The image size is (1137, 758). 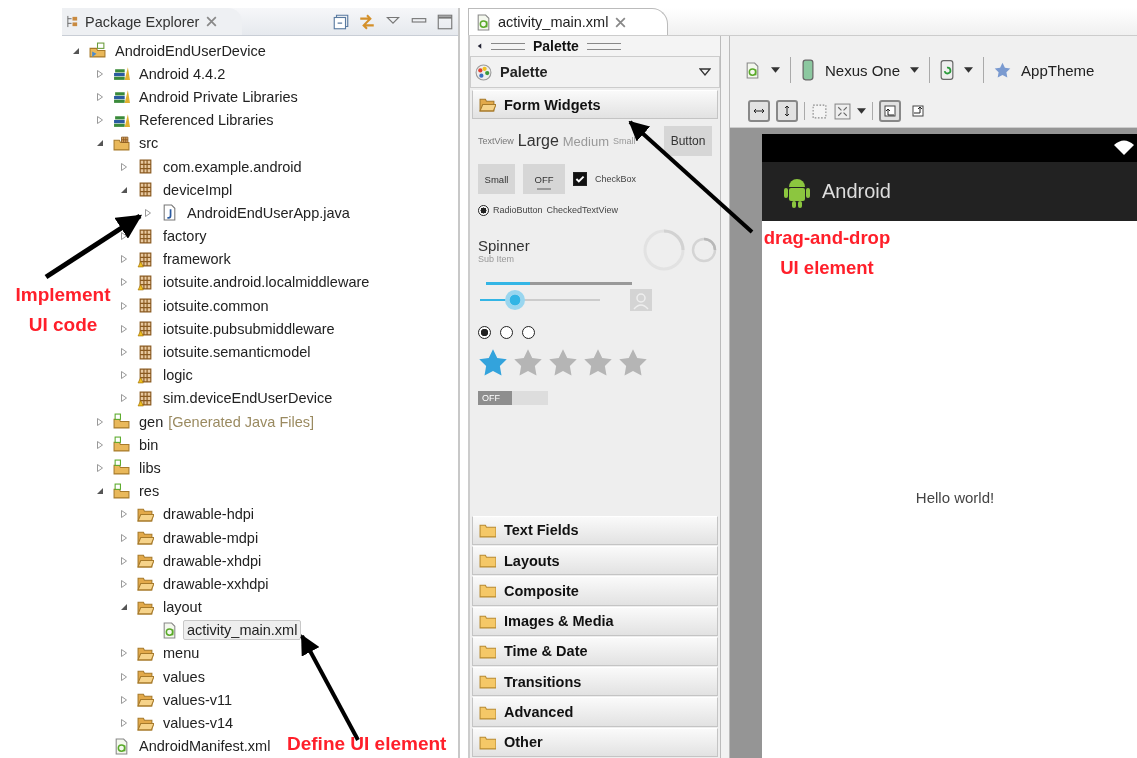 I want to click on source-folder-icon, so click(x=121, y=143).